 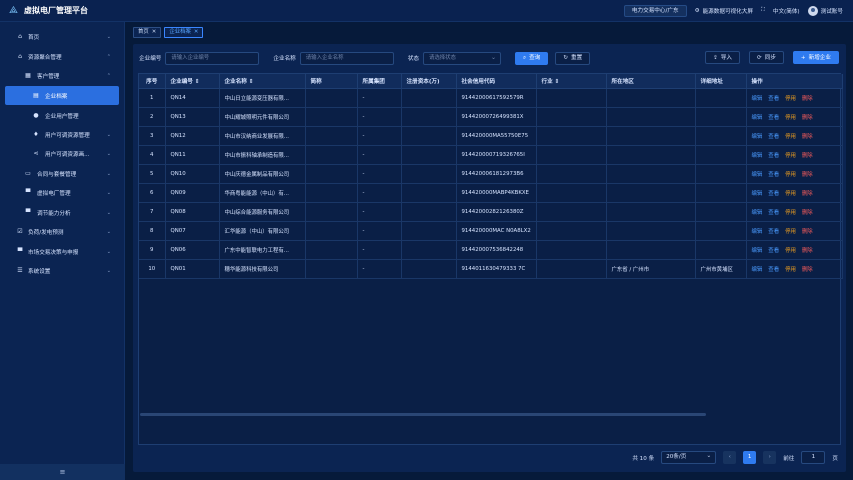 I want to click on search-button: ⌕ 查询, so click(x=531, y=58).